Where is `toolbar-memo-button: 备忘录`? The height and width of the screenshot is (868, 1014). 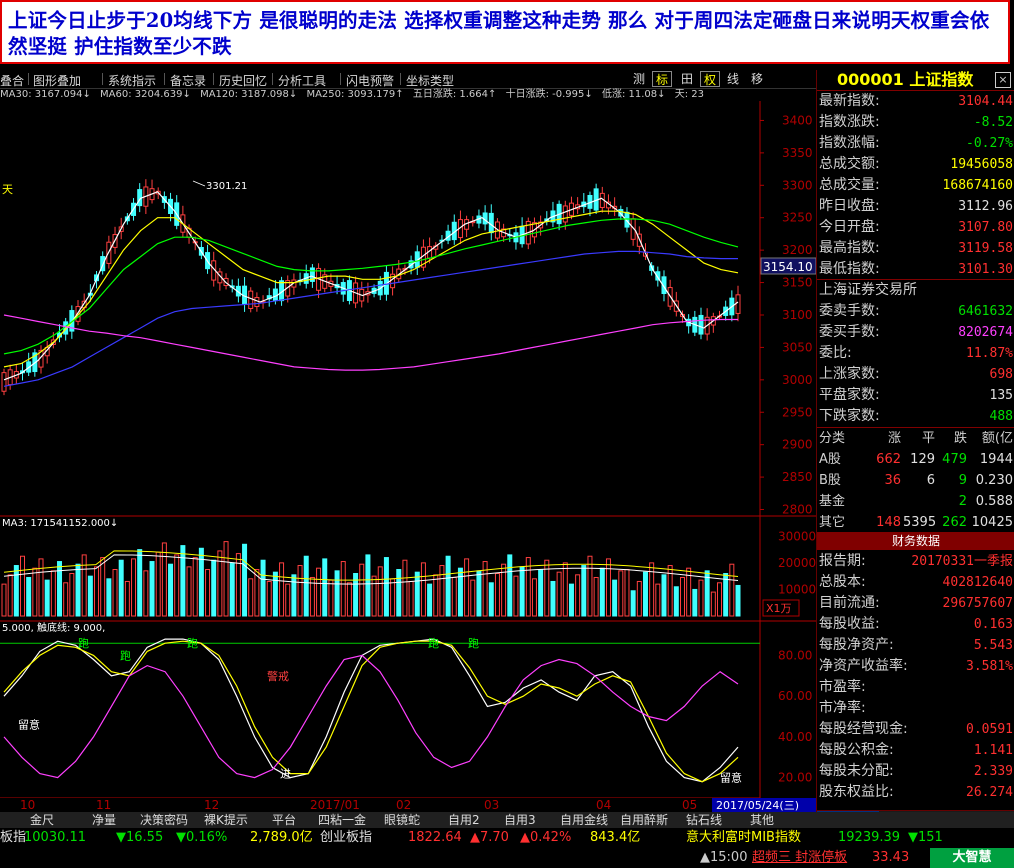 toolbar-memo-button: 备忘录 is located at coordinates (188, 80).